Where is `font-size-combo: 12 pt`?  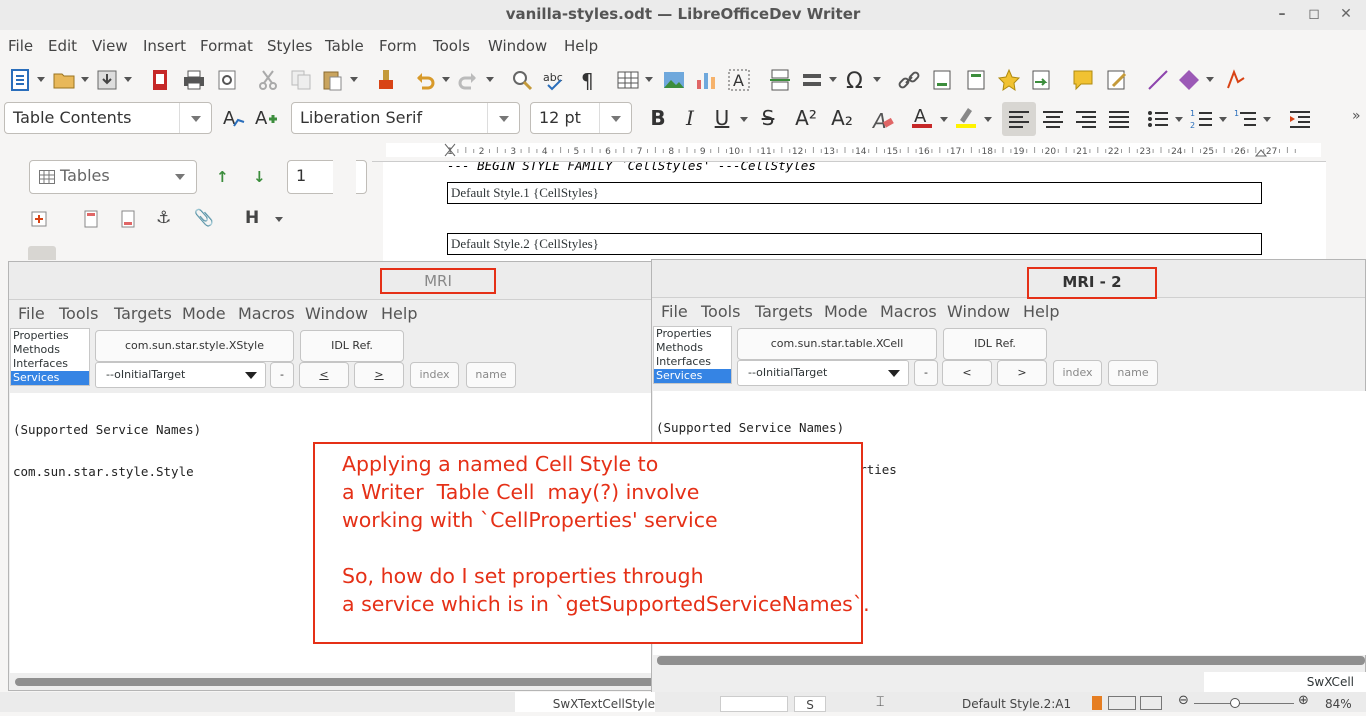
font-size-combo: 12 pt is located at coordinates (581, 118).